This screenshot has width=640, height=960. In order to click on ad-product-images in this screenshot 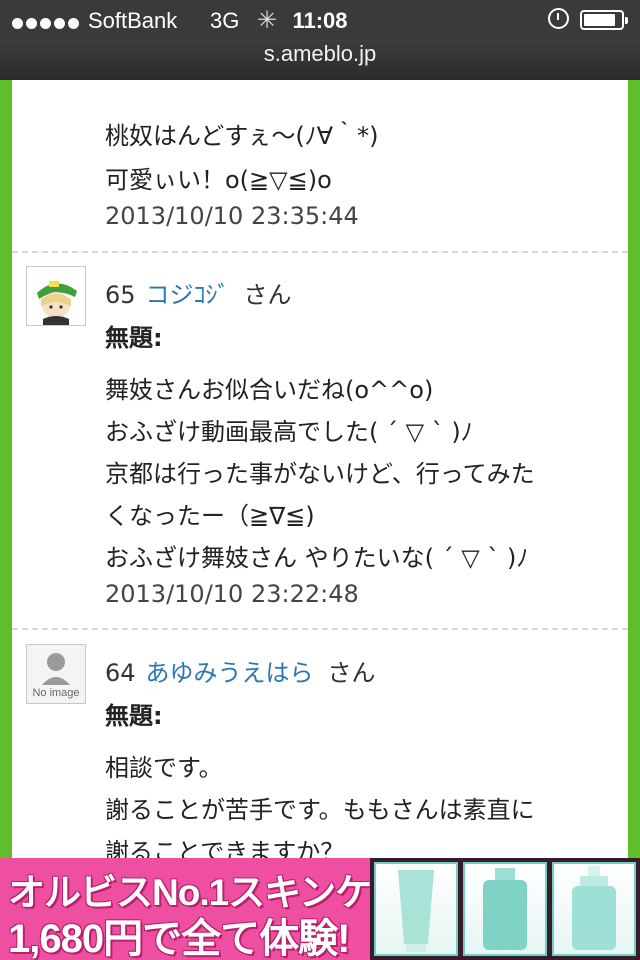, I will do `click(505, 909)`.